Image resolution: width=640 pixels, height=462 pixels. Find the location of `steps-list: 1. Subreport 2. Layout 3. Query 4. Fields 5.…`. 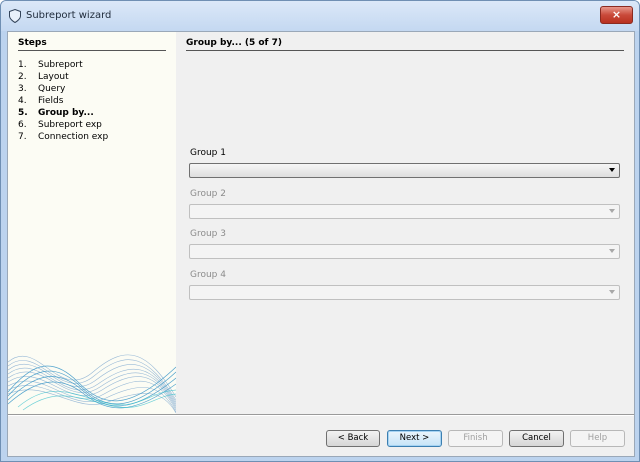

steps-list: 1. Subreport 2. Layout 3. Query 4. Fields 5.… is located at coordinates (63, 101).